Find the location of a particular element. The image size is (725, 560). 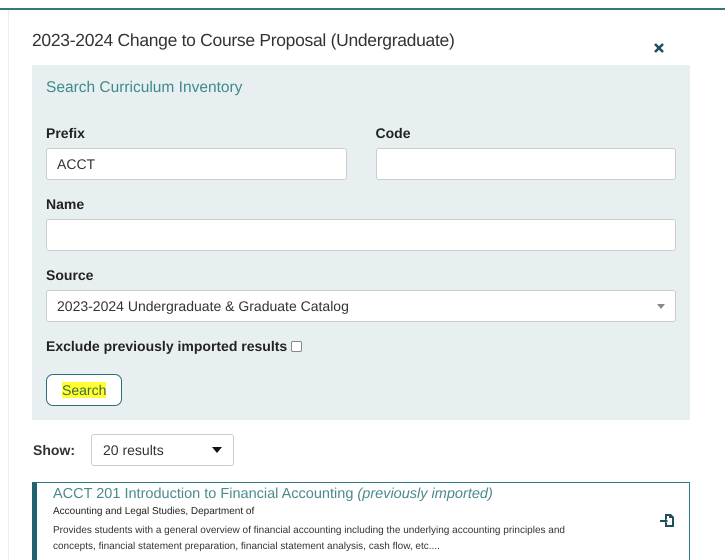

search-button: Search is located at coordinates (84, 390).